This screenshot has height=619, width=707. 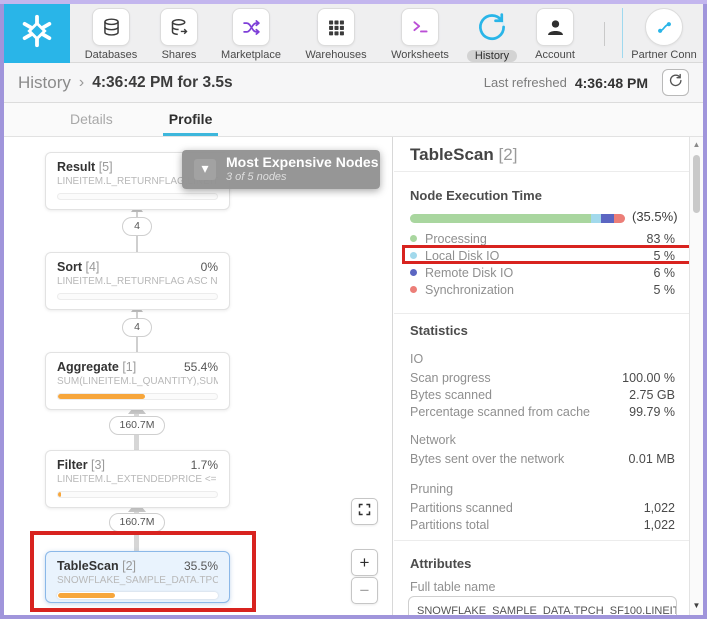 What do you see at coordinates (619, 218) in the screenshot?
I see `bar-segment-synchronization` at bounding box center [619, 218].